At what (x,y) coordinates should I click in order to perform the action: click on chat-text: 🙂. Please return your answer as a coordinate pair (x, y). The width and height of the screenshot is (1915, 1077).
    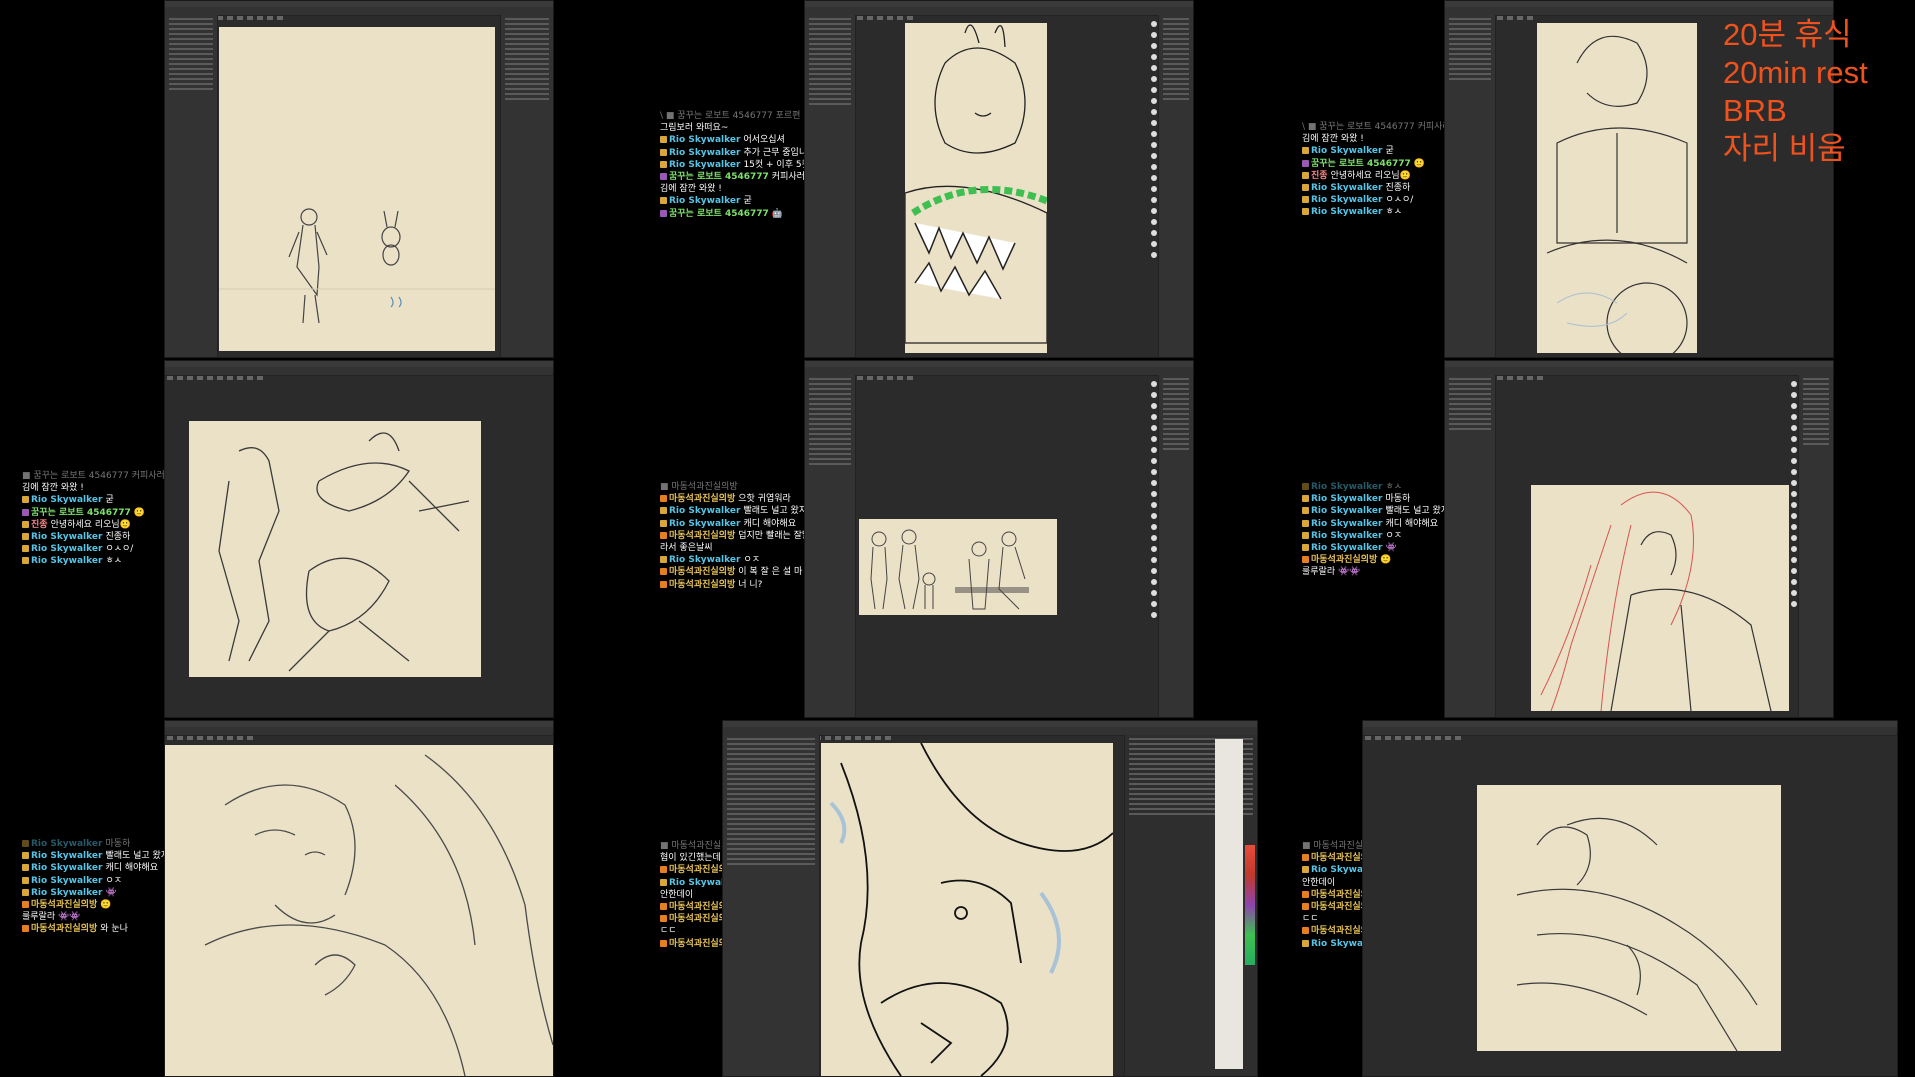
    Looking at the image, I should click on (139, 512).